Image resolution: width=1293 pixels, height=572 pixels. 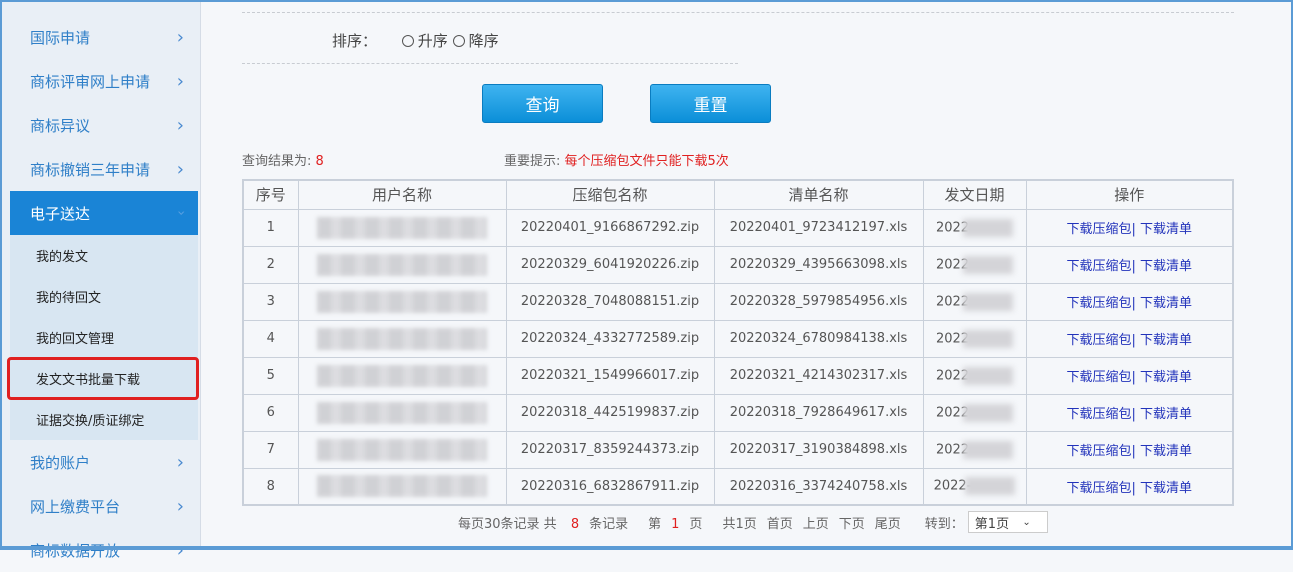 What do you see at coordinates (816, 522) in the screenshot?
I see `prev-page-link: 上页` at bounding box center [816, 522].